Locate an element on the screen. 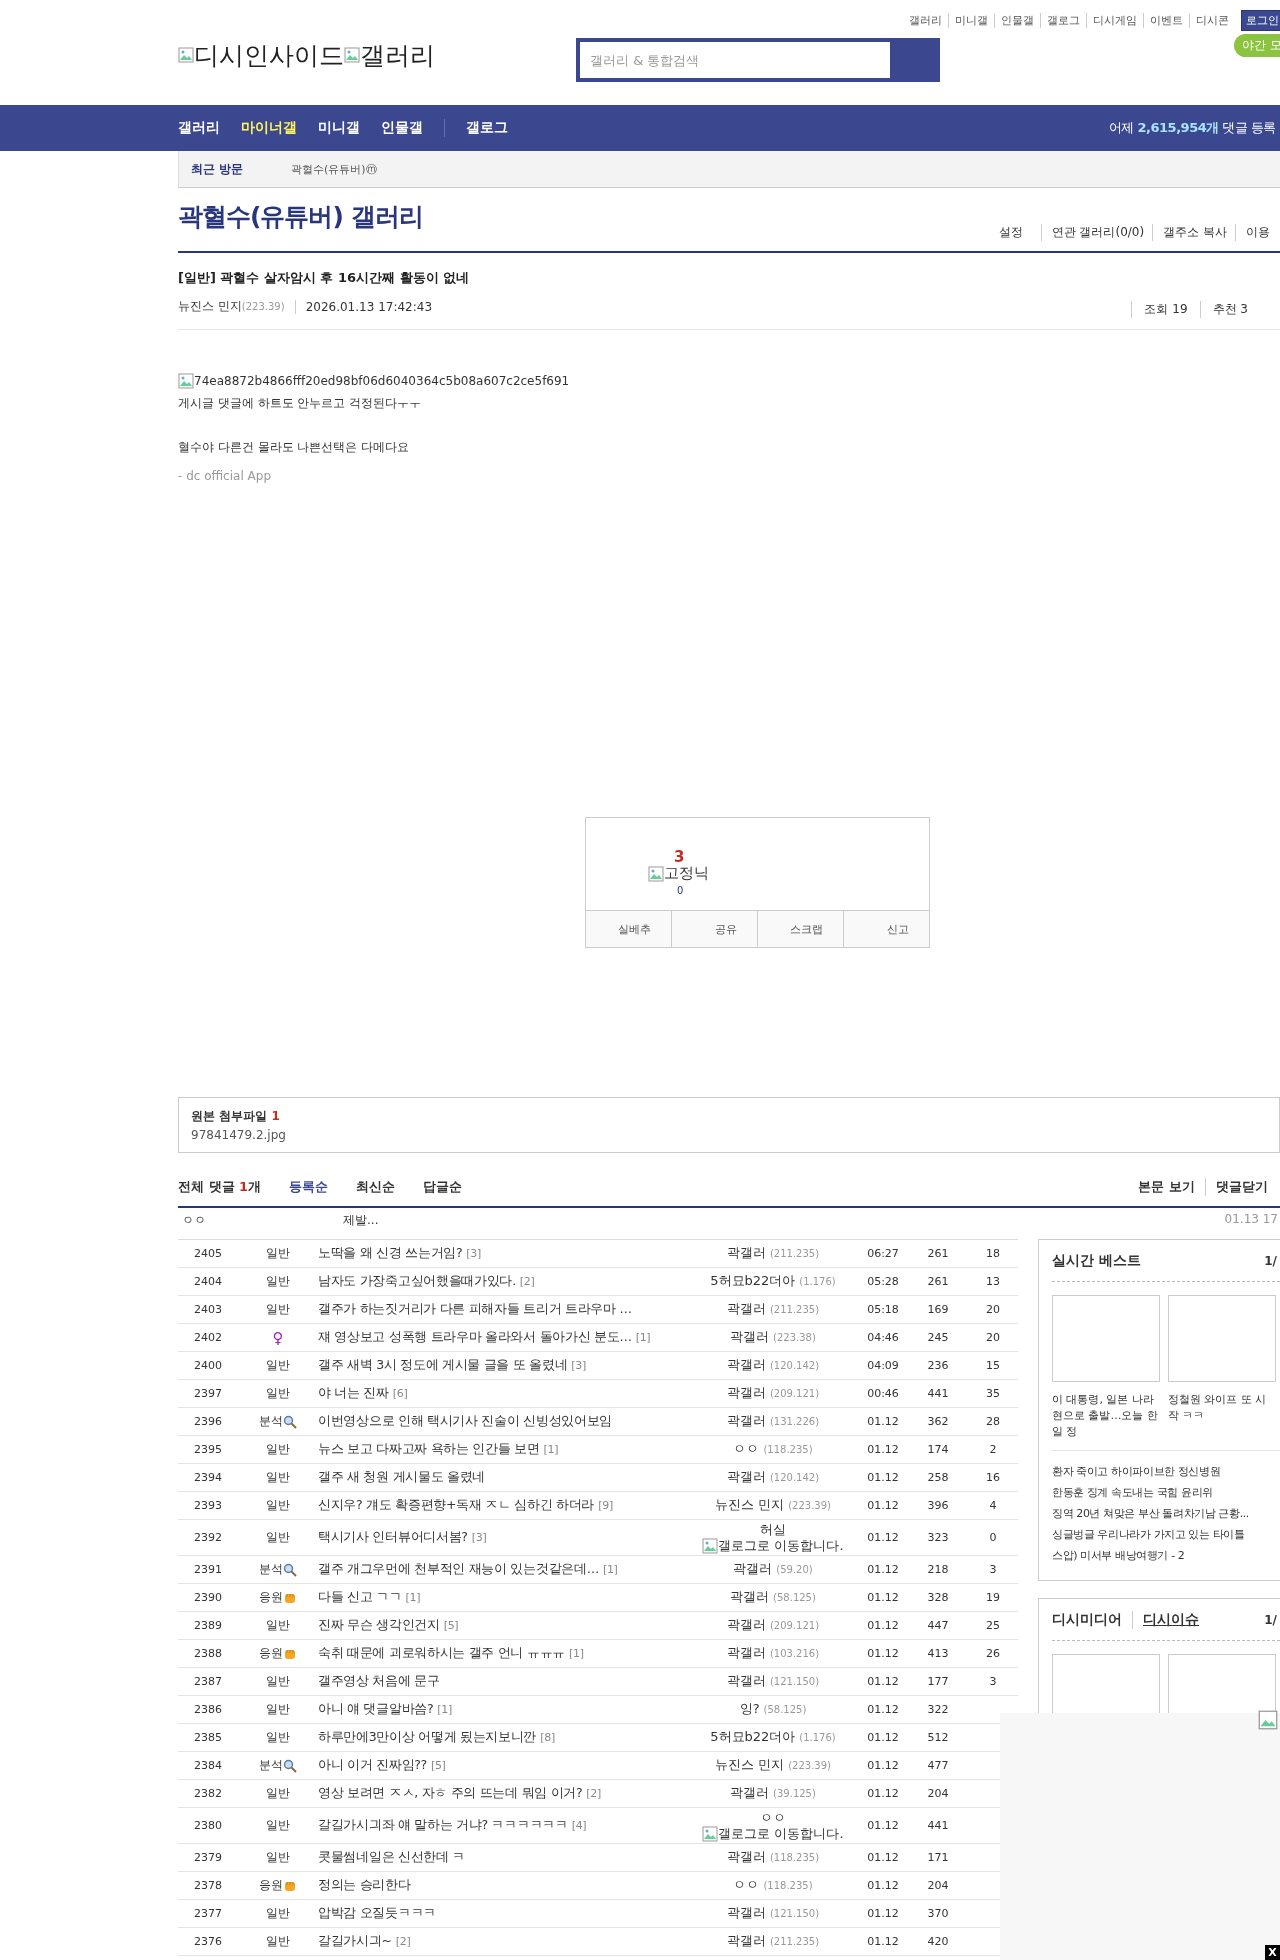 This screenshot has width=1280, height=1960. sort-tab: 등록순 is located at coordinates (309, 1187).